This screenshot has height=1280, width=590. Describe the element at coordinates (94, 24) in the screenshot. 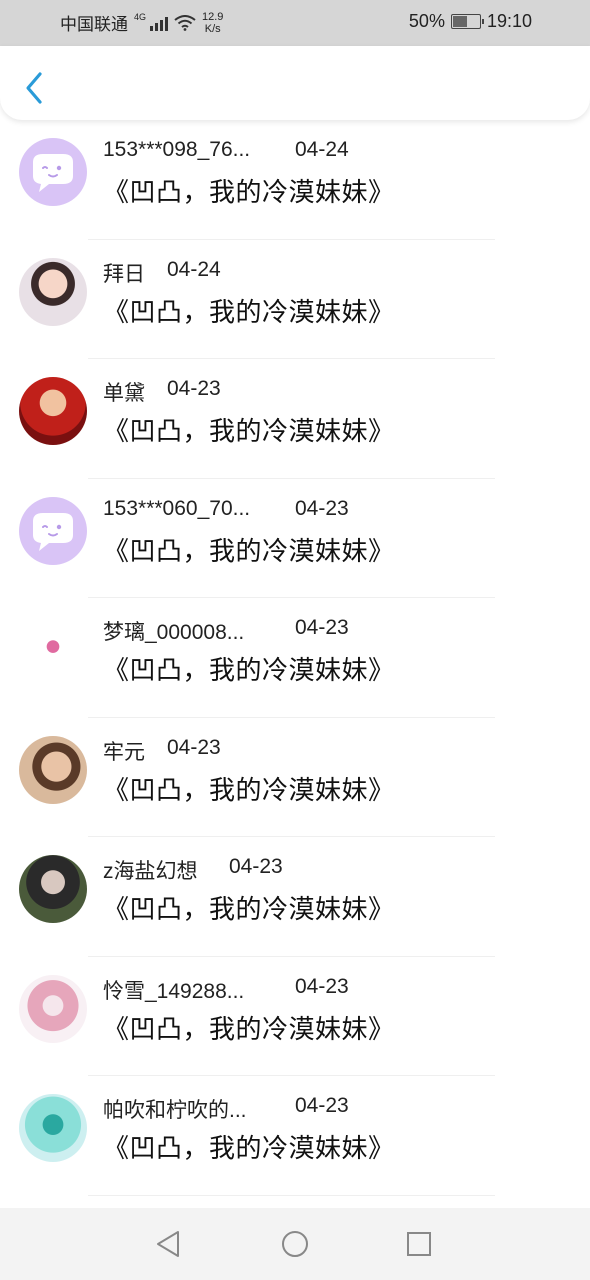

I see `carrier-name: 中国联通` at that location.